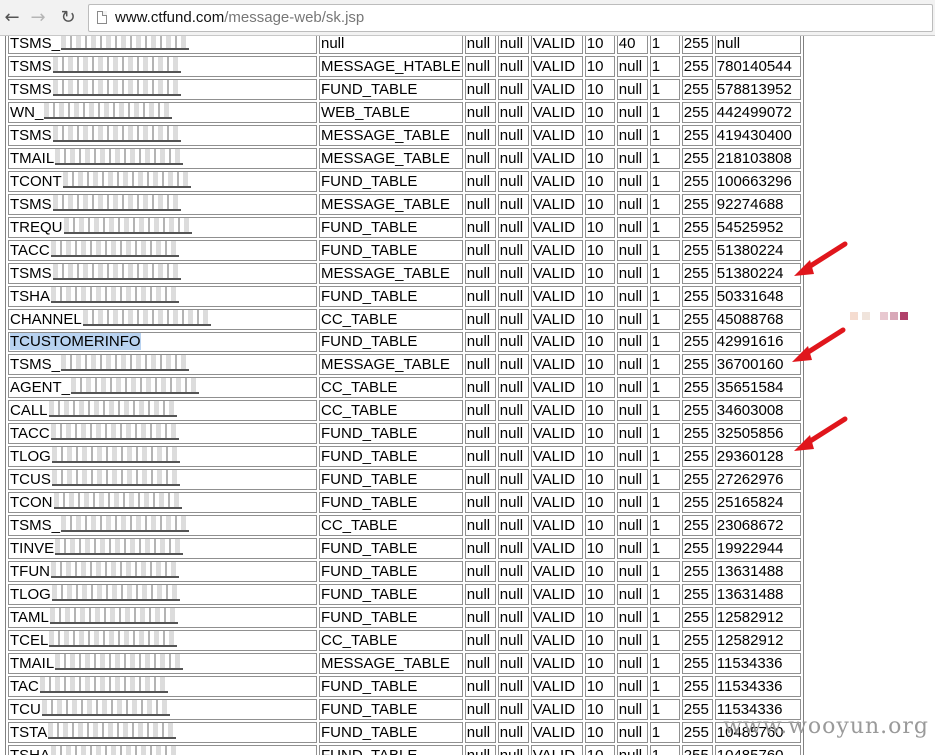  What do you see at coordinates (510, 18) in the screenshot?
I see `address-bar: www.ctfund.com/message-web/sk.jsp` at bounding box center [510, 18].